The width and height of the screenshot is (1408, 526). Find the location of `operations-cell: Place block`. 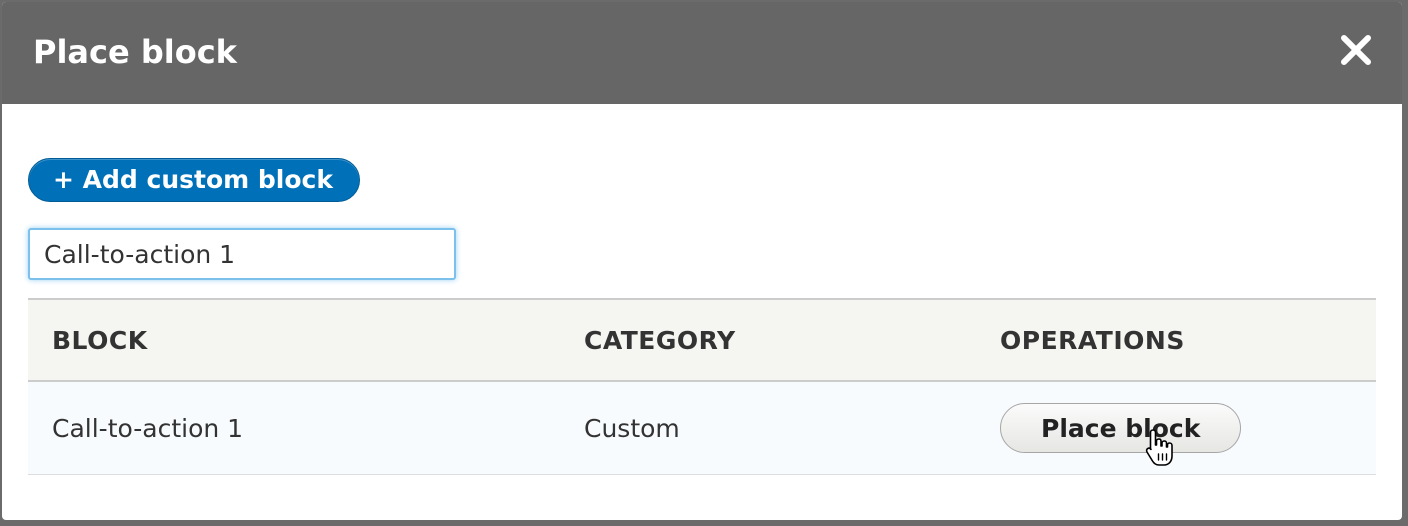

operations-cell: Place block is located at coordinates (1176, 428).